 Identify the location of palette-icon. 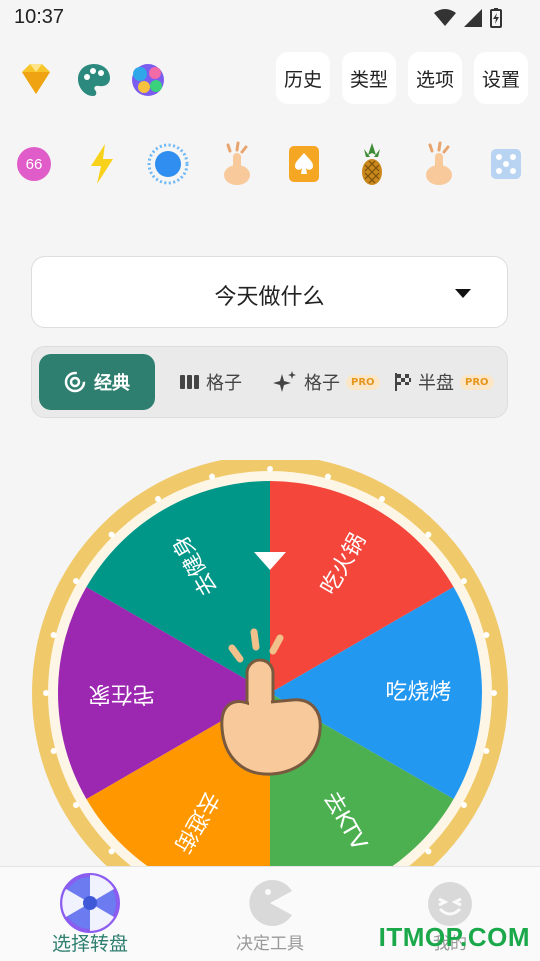
(94, 80).